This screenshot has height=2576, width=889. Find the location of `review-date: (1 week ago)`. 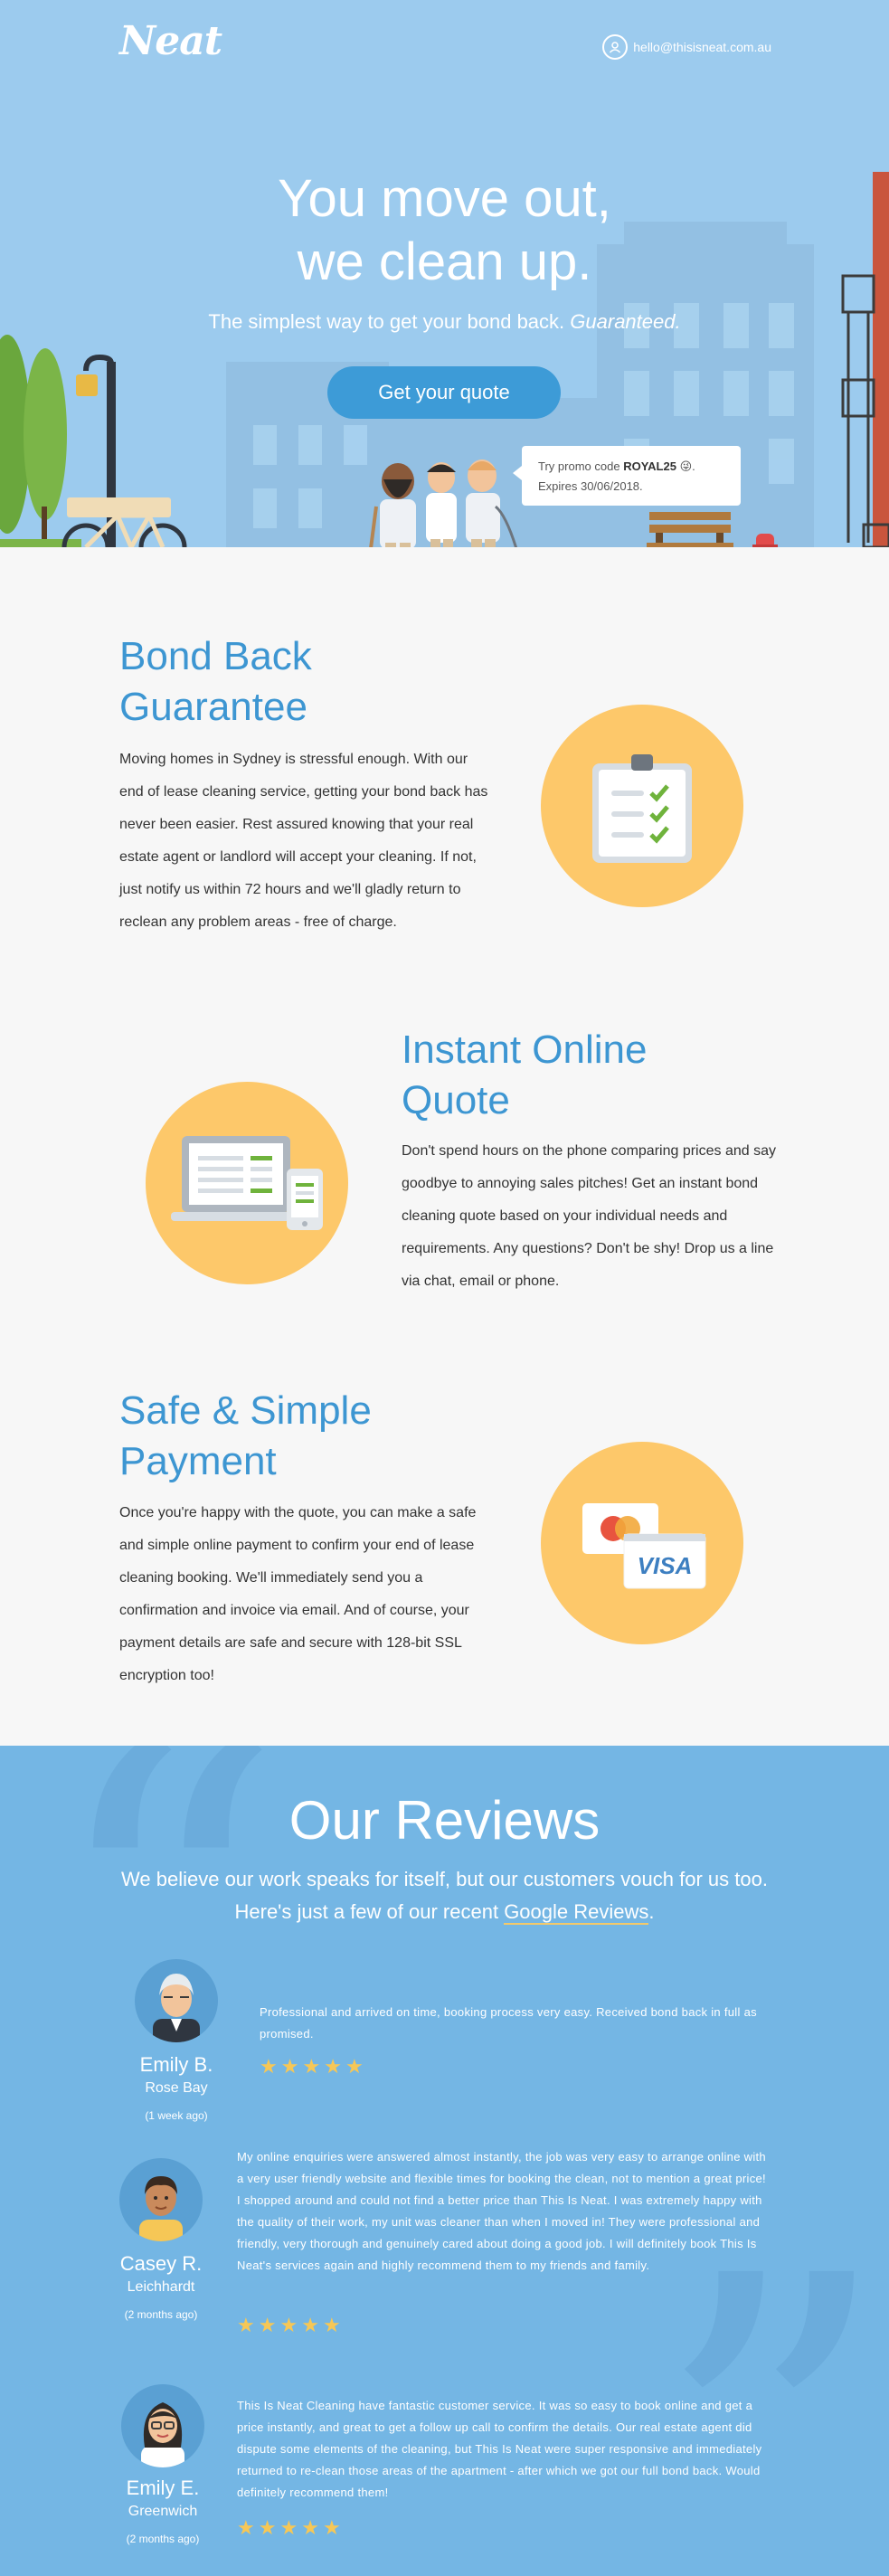

review-date: (1 week ago) is located at coordinates (176, 2116).